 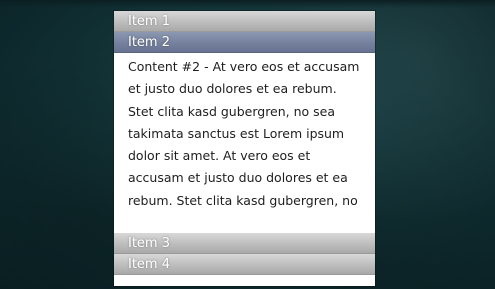 I want to click on accordion-header-item-3: Item 3, so click(x=244, y=243).